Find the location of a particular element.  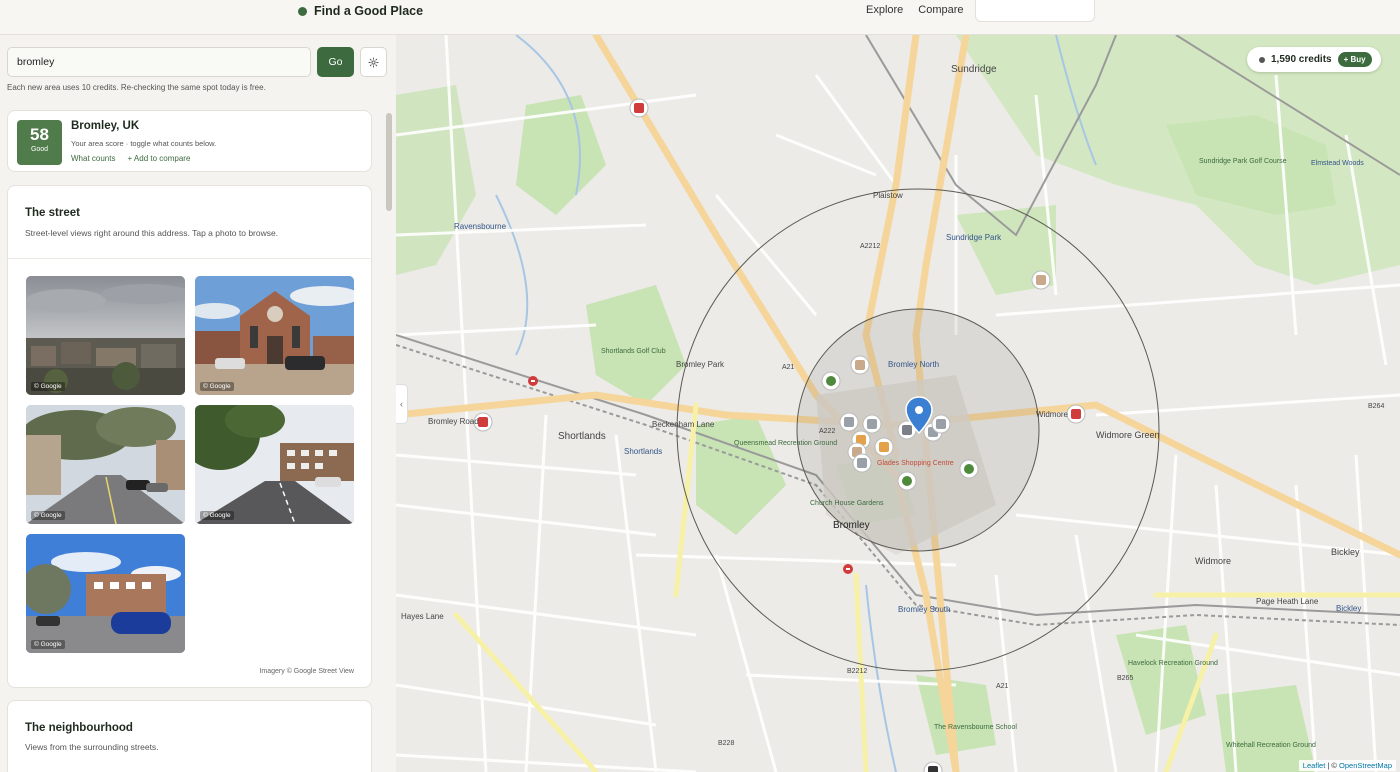

nav-explore: Explore is located at coordinates (884, 10).